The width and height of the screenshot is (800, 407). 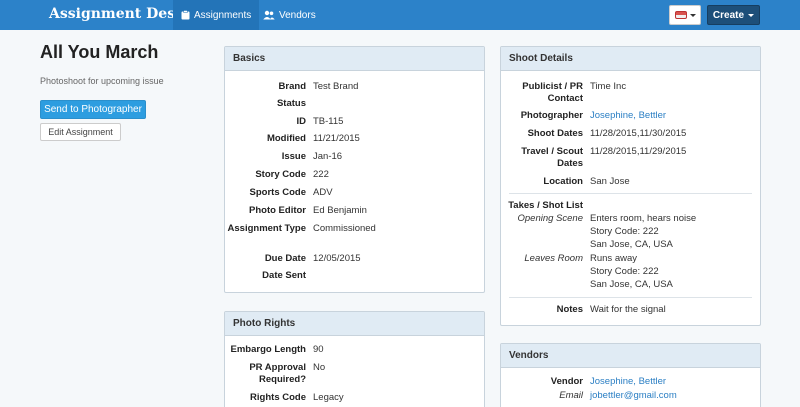 I want to click on assignment-type-label: Assignment Type, so click(x=266, y=228).